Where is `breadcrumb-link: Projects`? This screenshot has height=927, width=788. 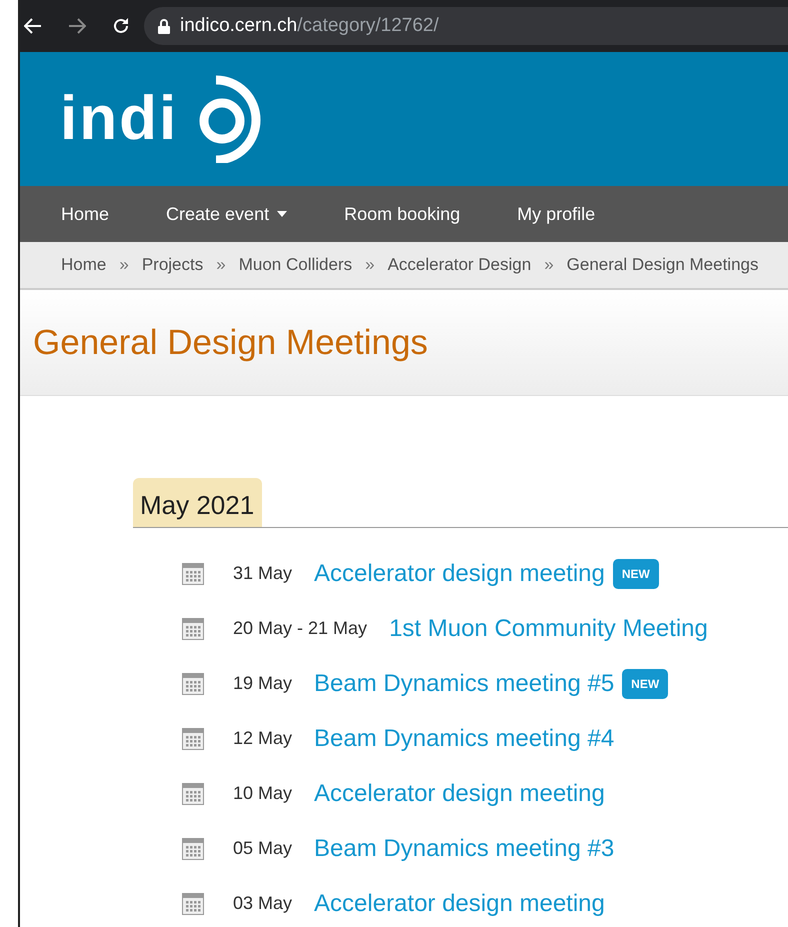
breadcrumb-link: Projects is located at coordinates (173, 265).